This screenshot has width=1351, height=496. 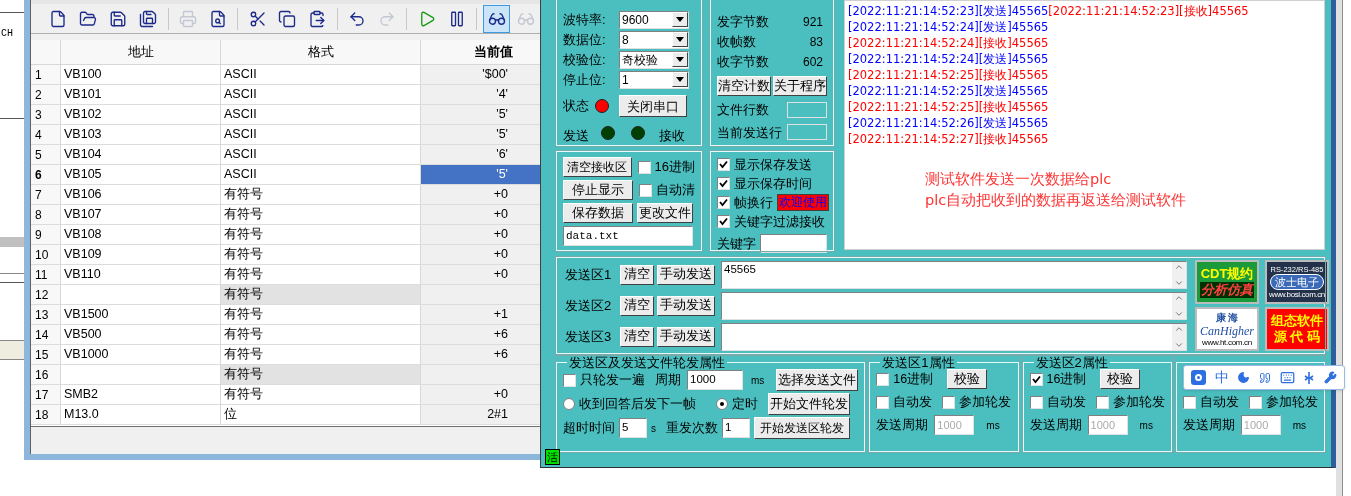 I want to click on logo-banner: CDT规约 分析仿真, so click(x=1227, y=282).